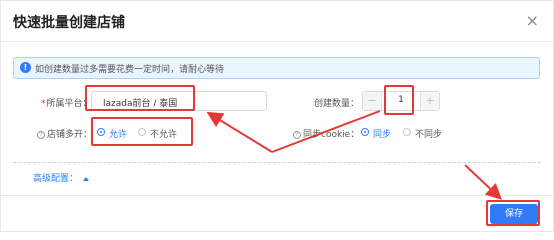  What do you see at coordinates (239, 132) in the screenshot?
I see `arrow-to-platform` at bounding box center [239, 132].